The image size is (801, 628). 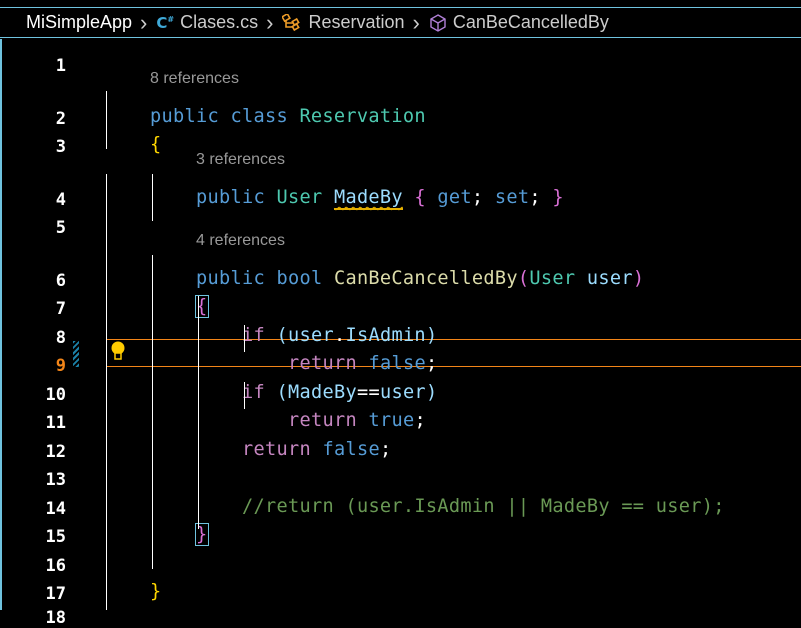 What do you see at coordinates (55, 537) in the screenshot?
I see `line-number: 15` at bounding box center [55, 537].